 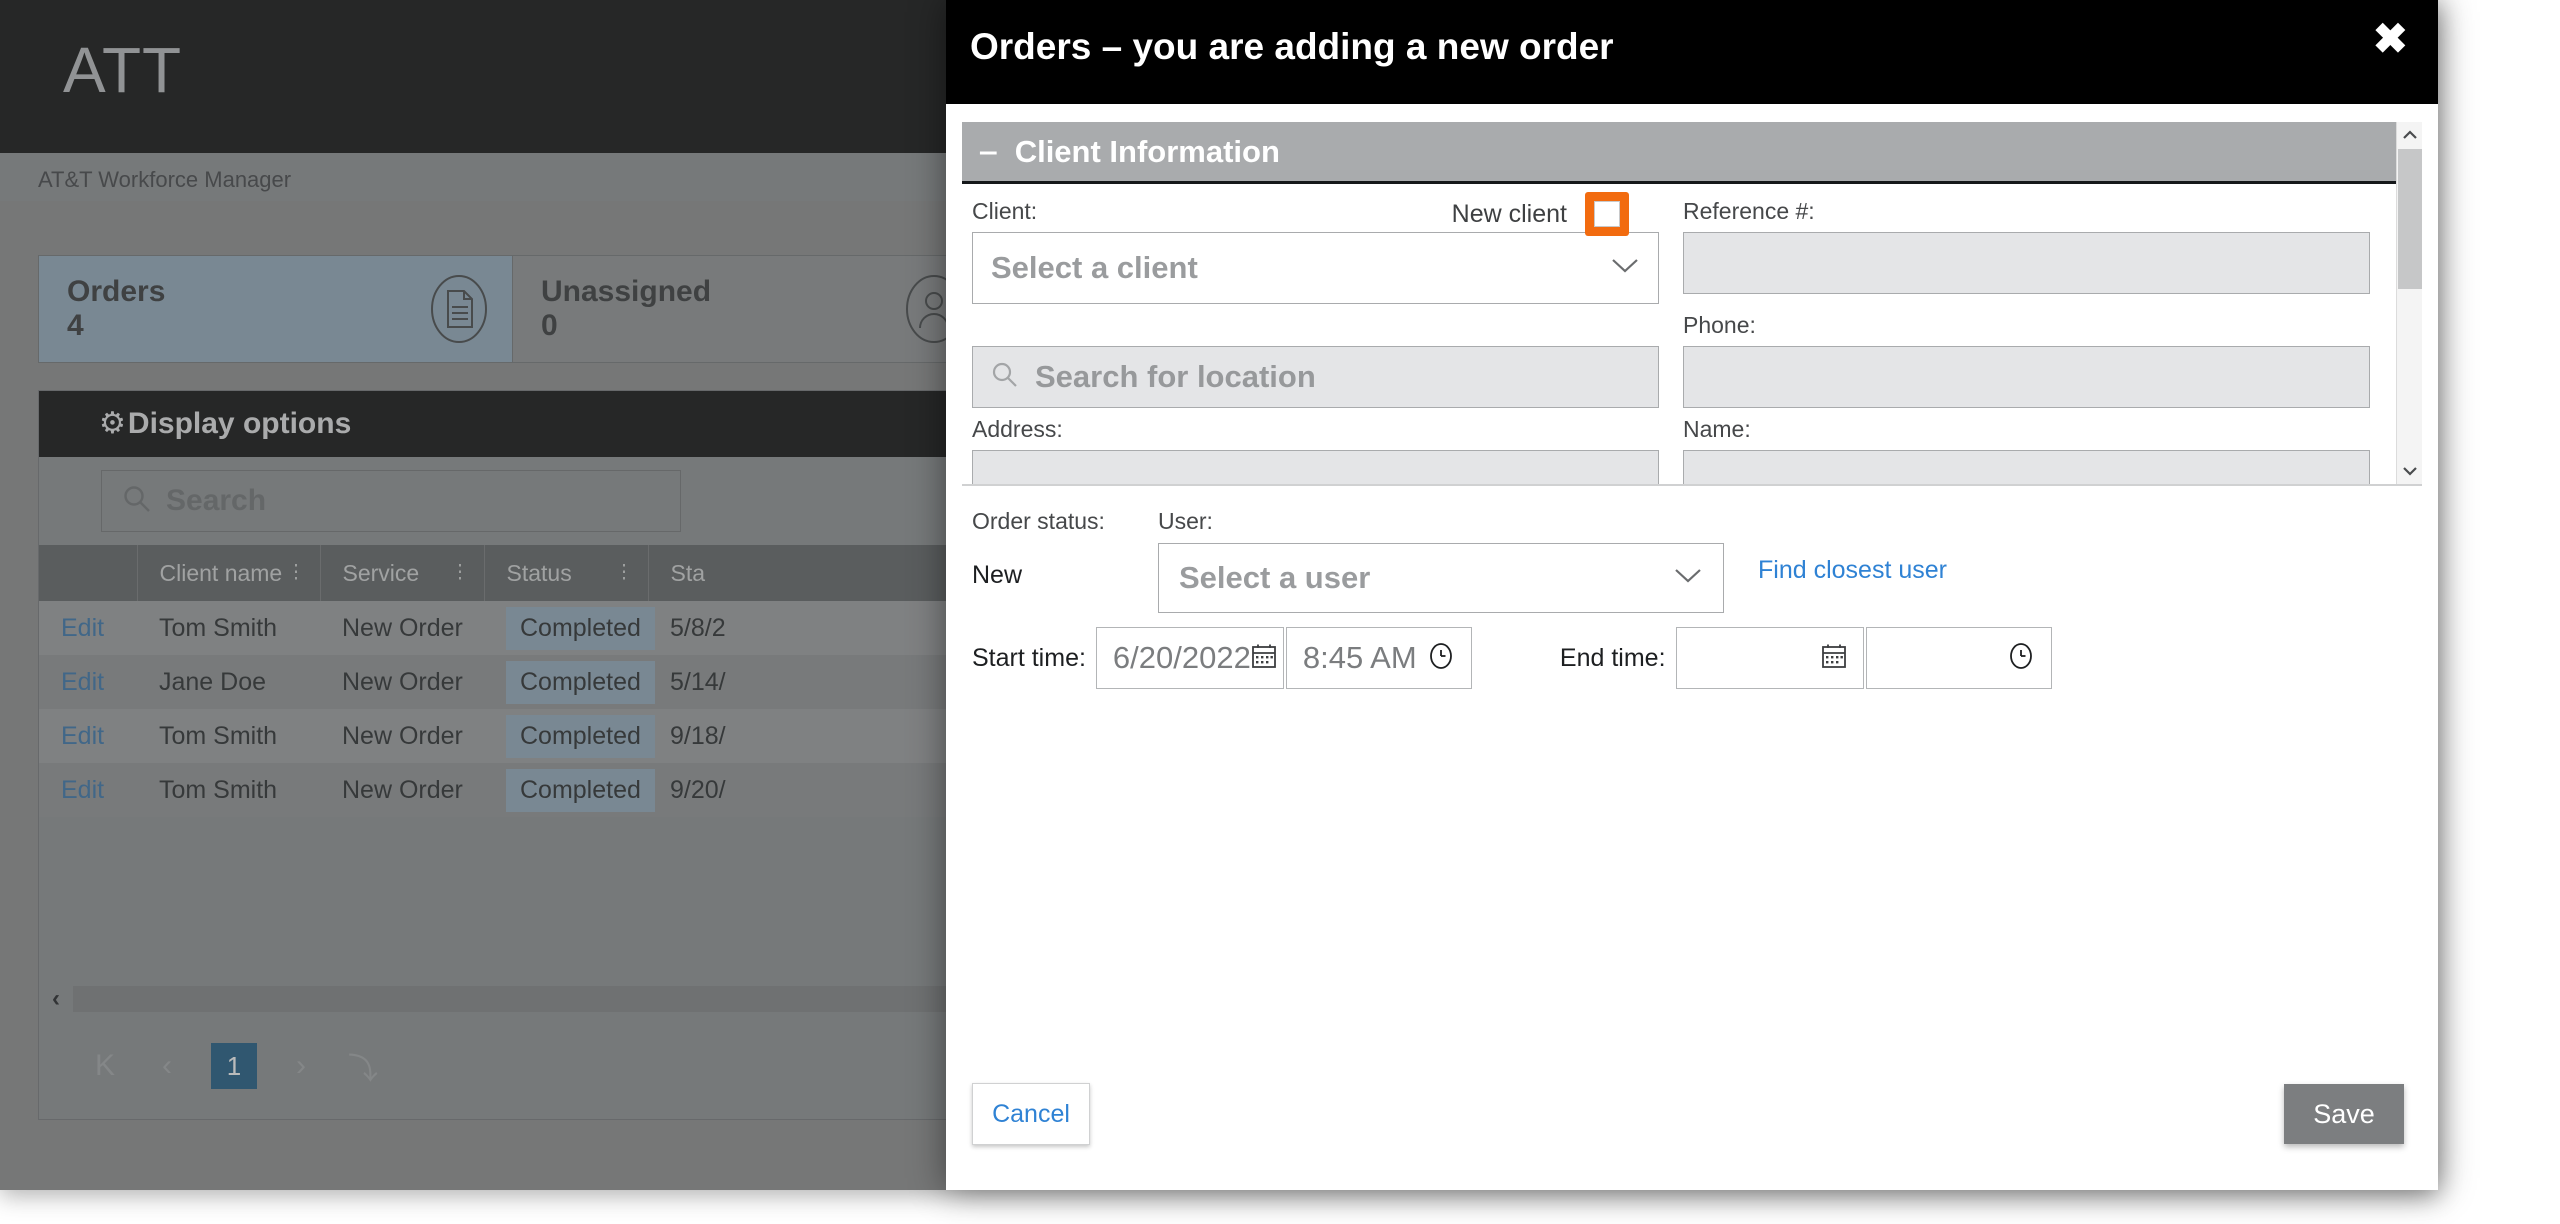 What do you see at coordinates (1958, 658) in the screenshot?
I see `end-clock-input` at bounding box center [1958, 658].